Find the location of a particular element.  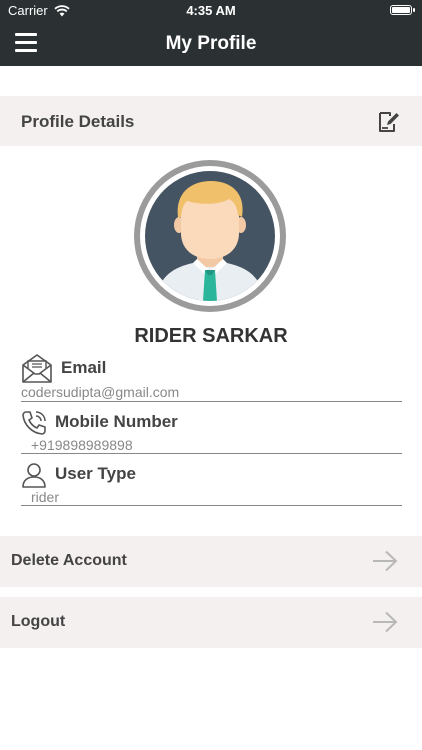

edit-icon is located at coordinates (388, 122).